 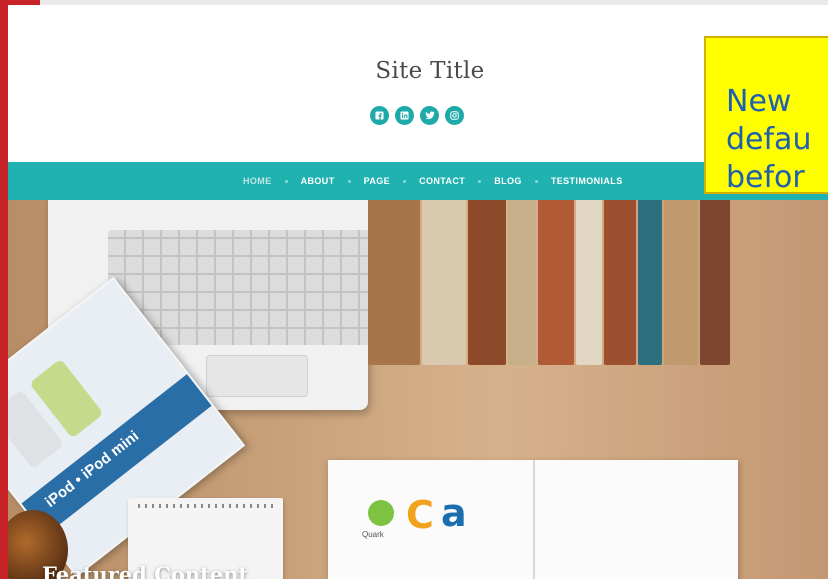 I want to click on nav-item-contact: CONTACT, so click(x=442, y=181).